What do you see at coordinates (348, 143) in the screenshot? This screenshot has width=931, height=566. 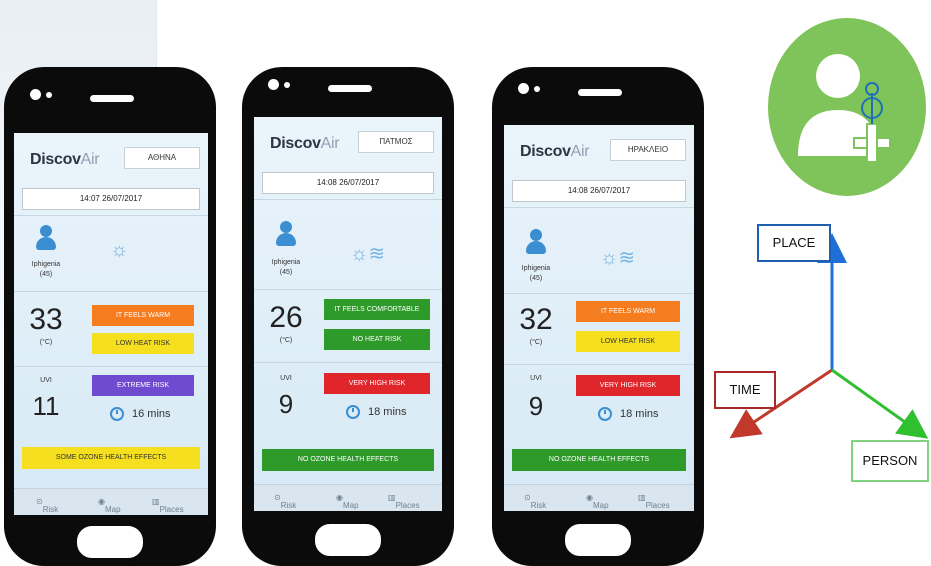 I see `app-header: DiscovAir ΠΑΤΜΟΣ` at bounding box center [348, 143].